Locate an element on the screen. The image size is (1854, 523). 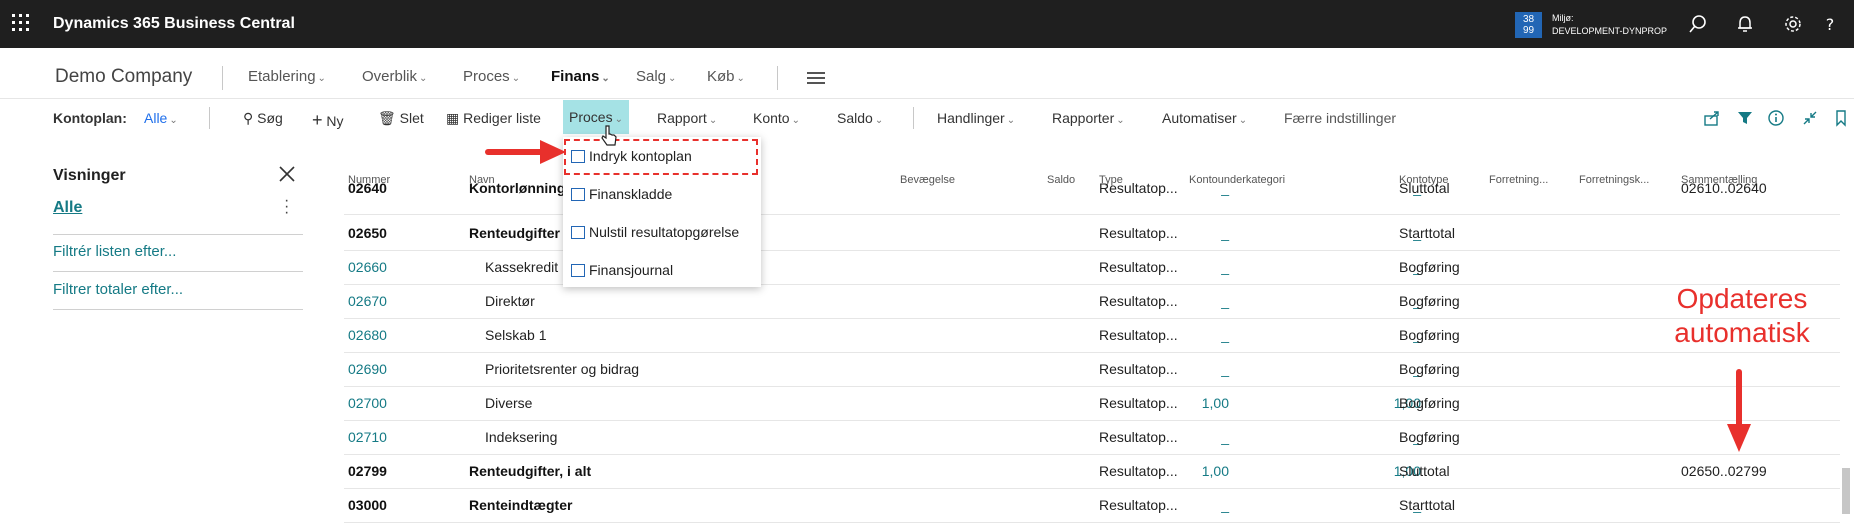
nav-item-overblik: Overblik ⌄ is located at coordinates (394, 76).